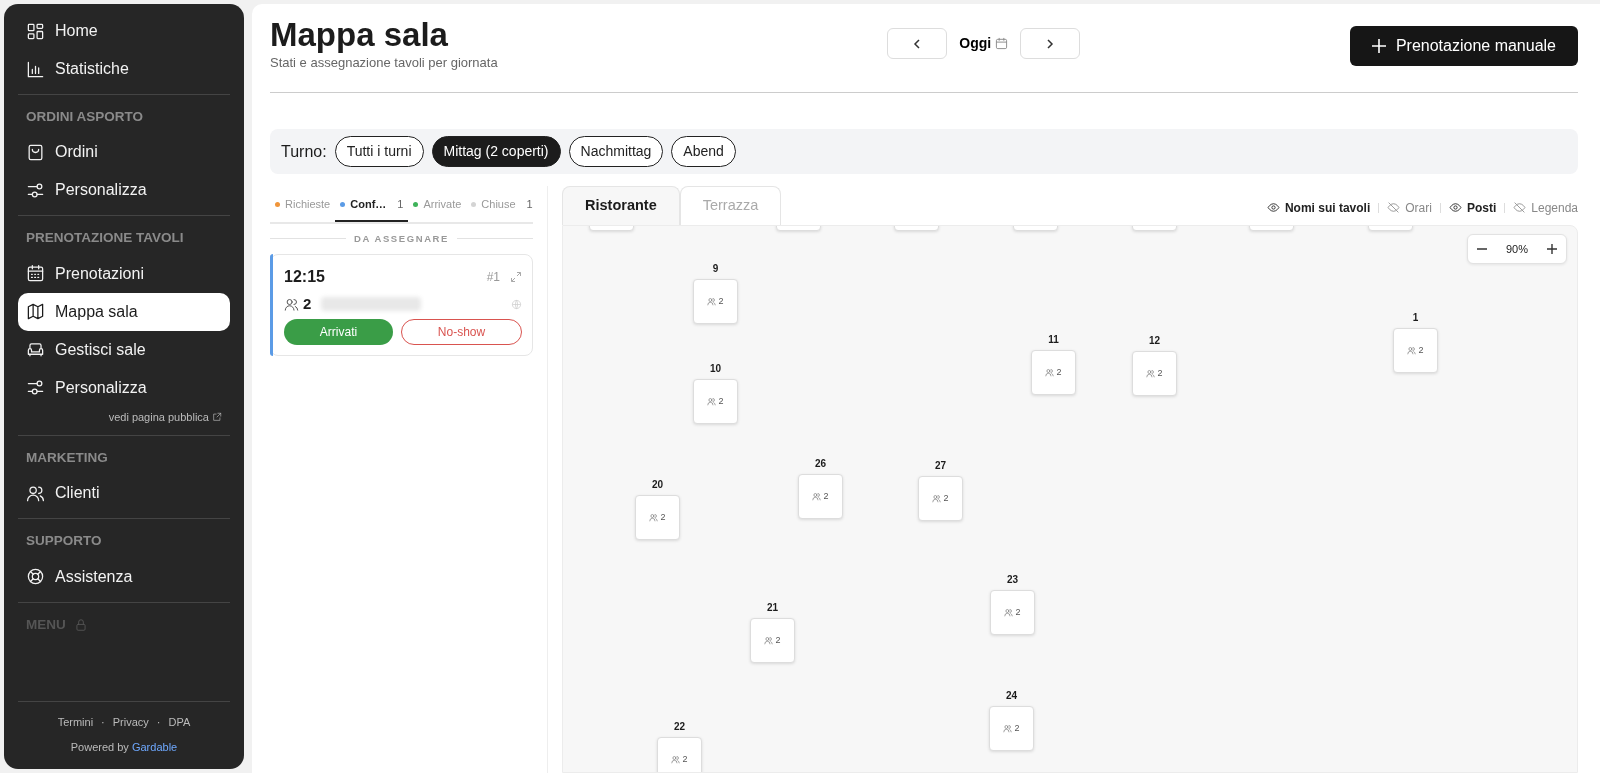  I want to click on external-link-icon, so click(217, 416).